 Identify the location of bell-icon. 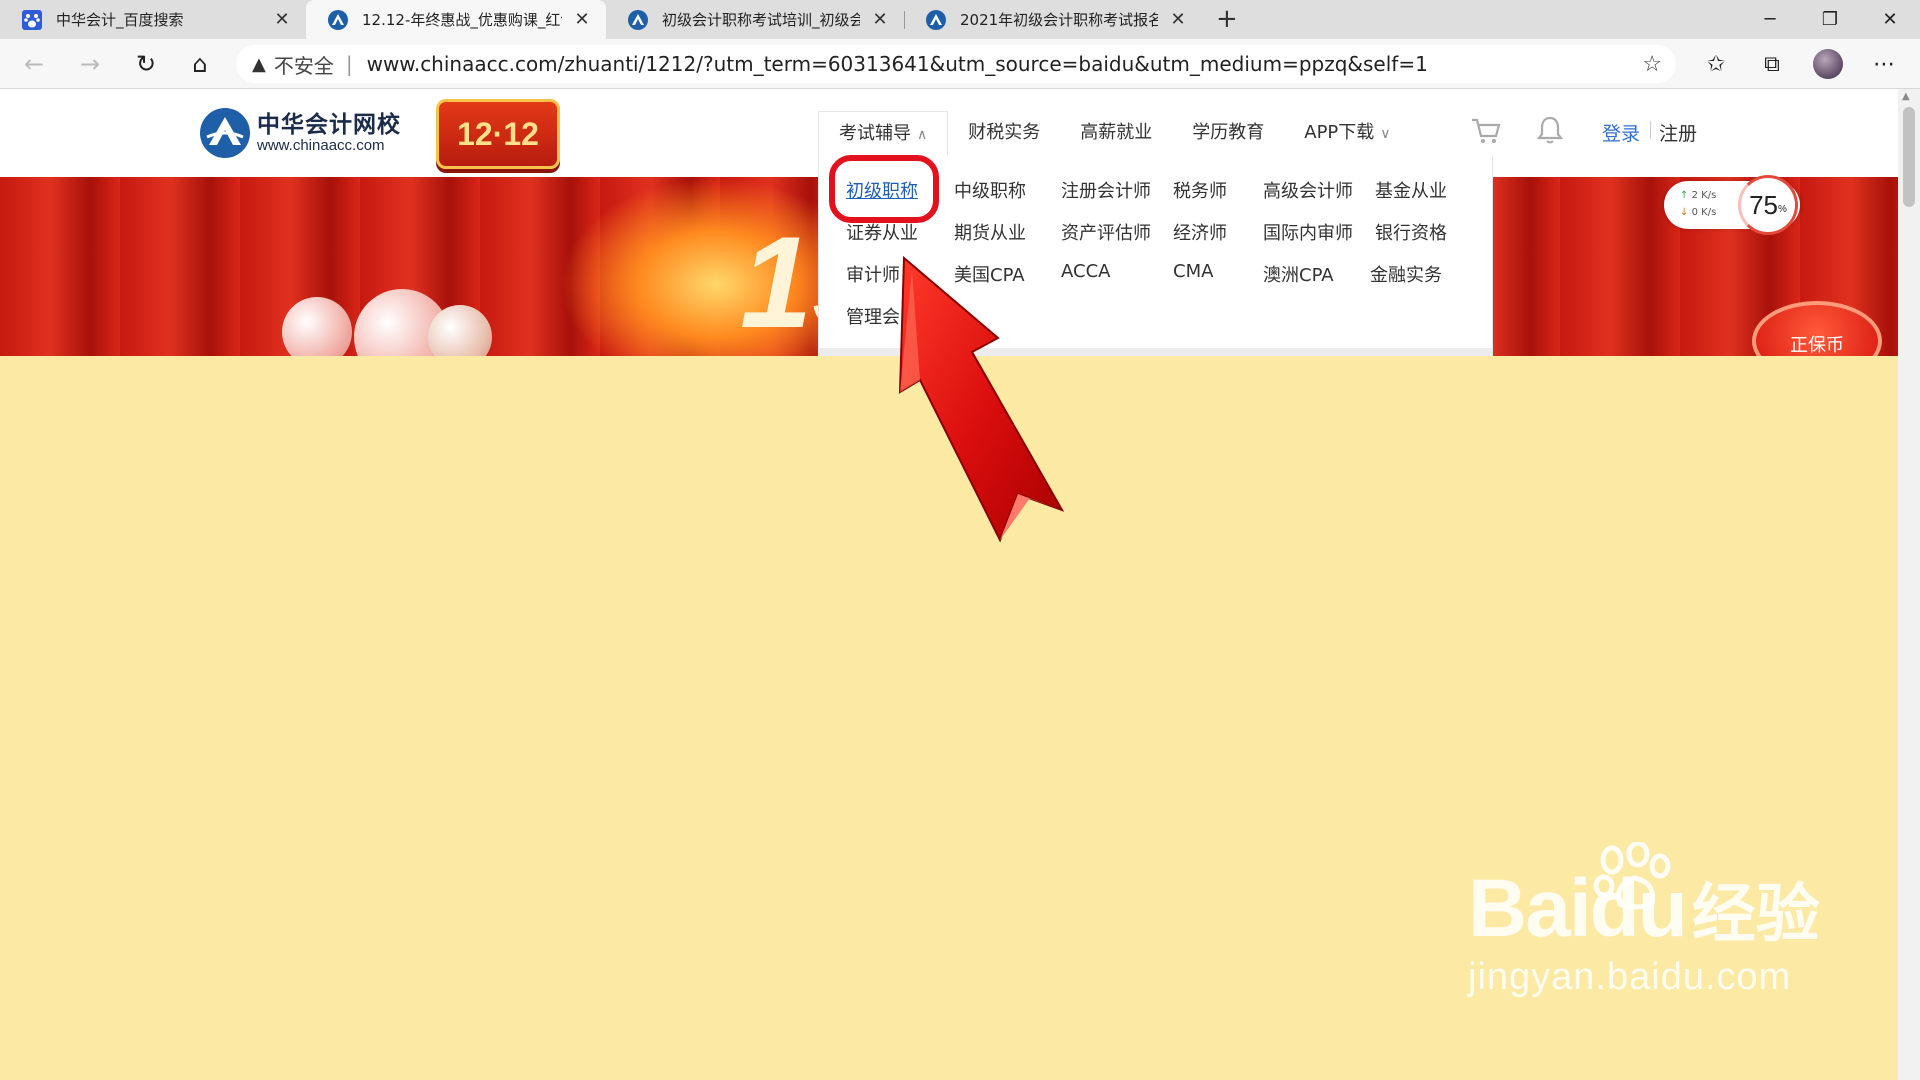
(1550, 130).